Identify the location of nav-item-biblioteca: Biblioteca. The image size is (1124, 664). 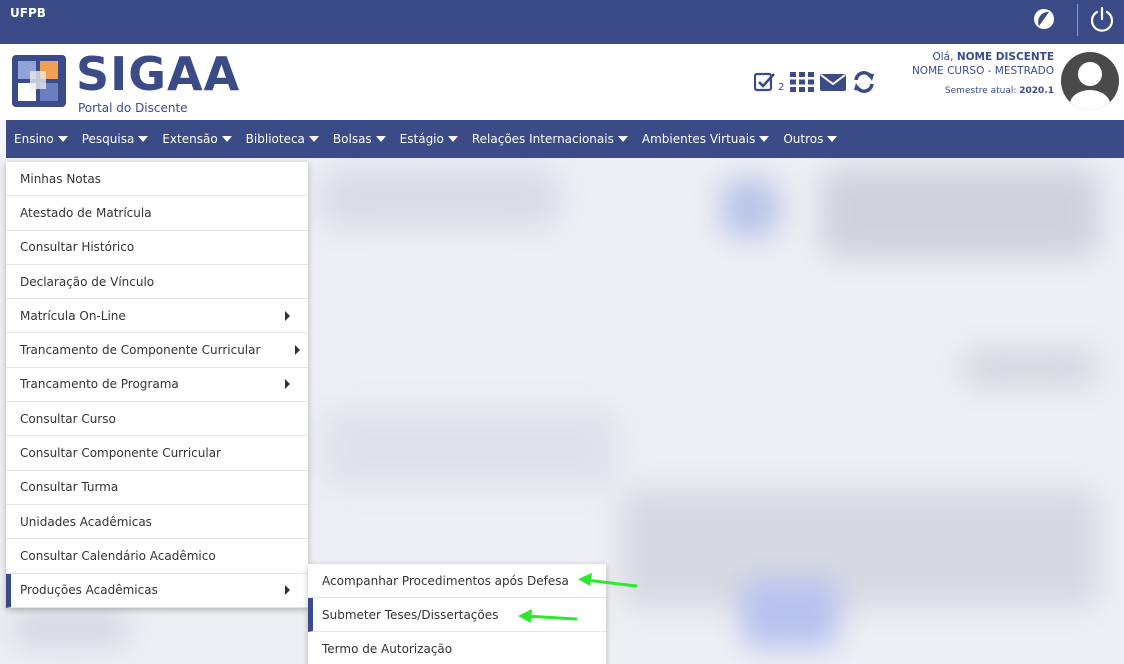
(282, 139).